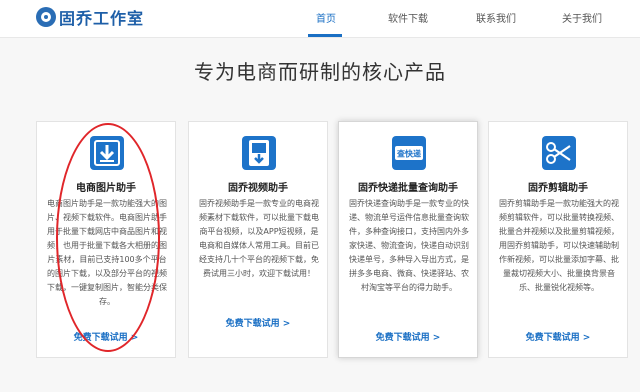  I want to click on nav-about: 关于我们, so click(582, 17).